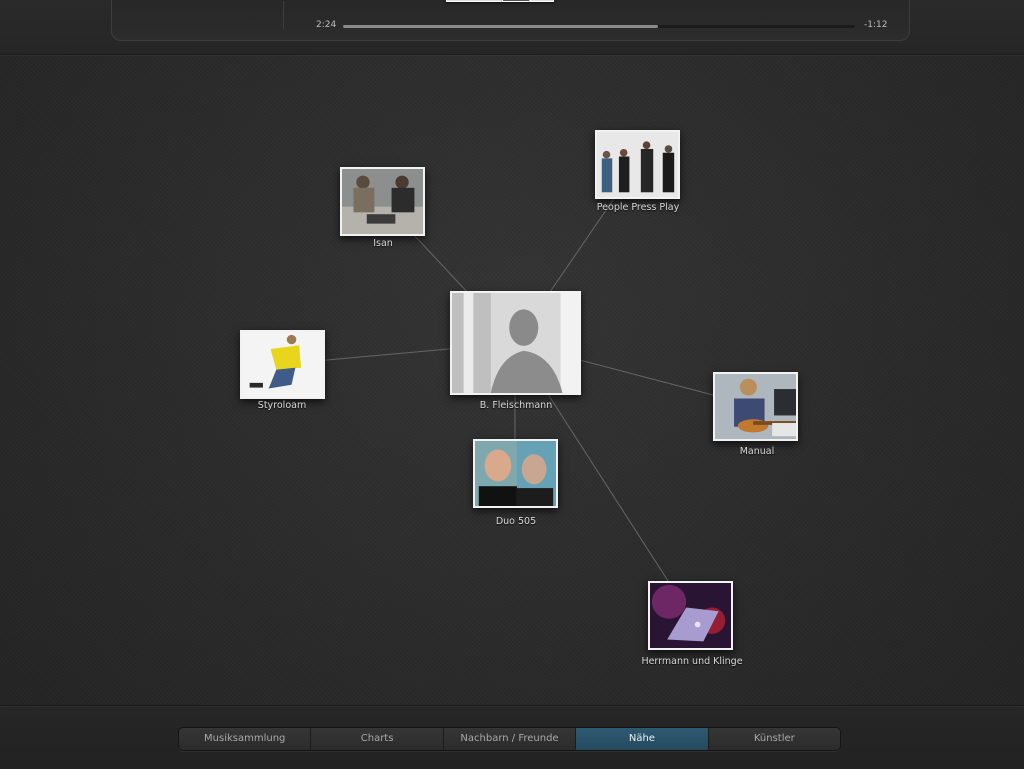  What do you see at coordinates (516, 405) in the screenshot?
I see `artist-name: B. Fleischmann` at bounding box center [516, 405].